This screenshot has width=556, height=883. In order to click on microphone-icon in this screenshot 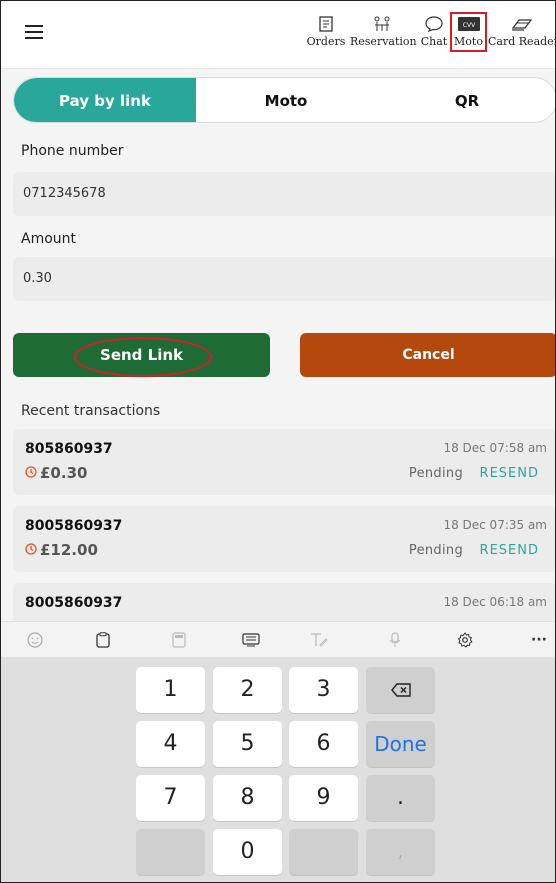, I will do `click(395, 640)`.